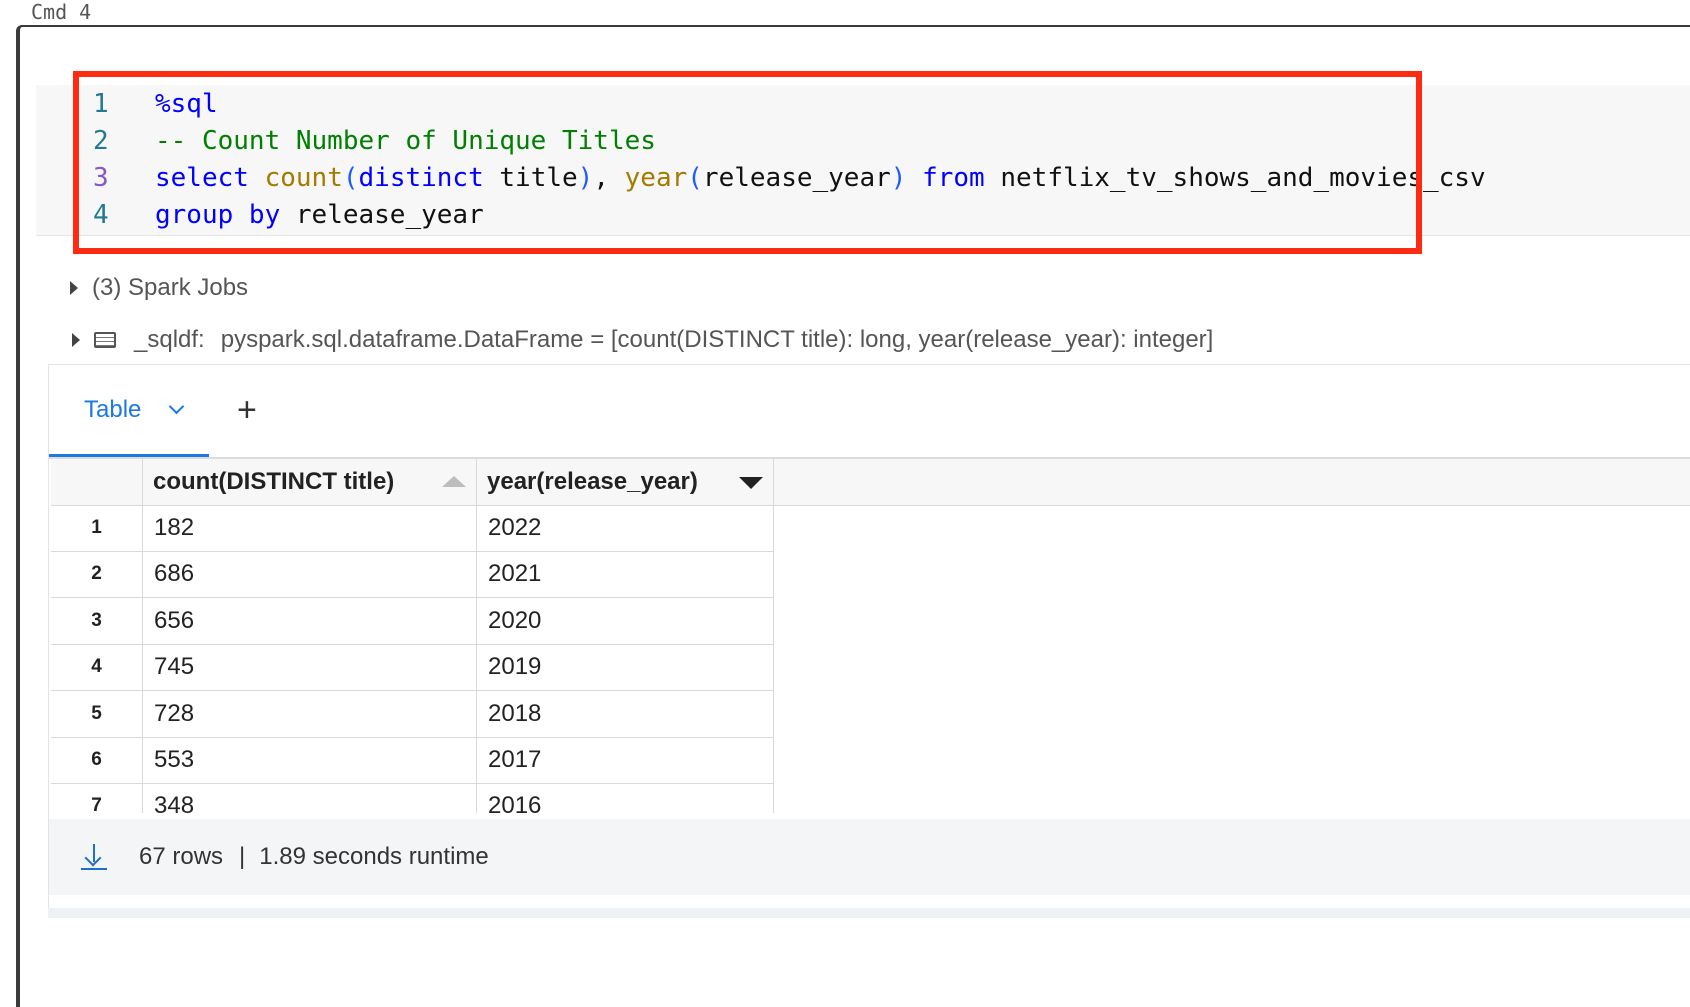  What do you see at coordinates (96, 573) in the screenshot?
I see `row-index: 2` at bounding box center [96, 573].